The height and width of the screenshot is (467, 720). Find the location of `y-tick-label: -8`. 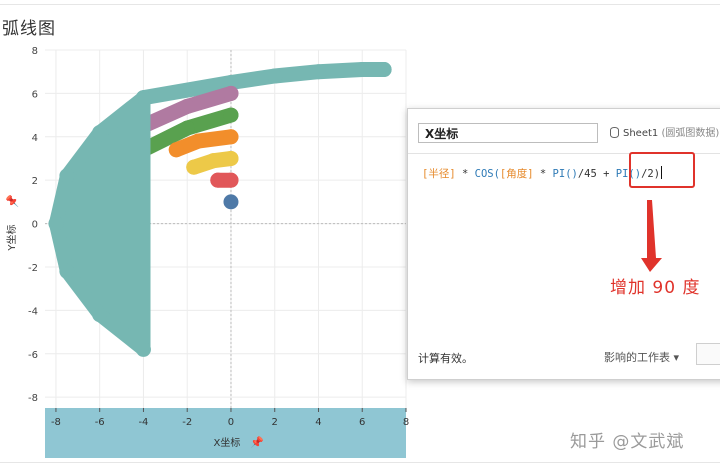

y-tick-label: -8 is located at coordinates (33, 398).